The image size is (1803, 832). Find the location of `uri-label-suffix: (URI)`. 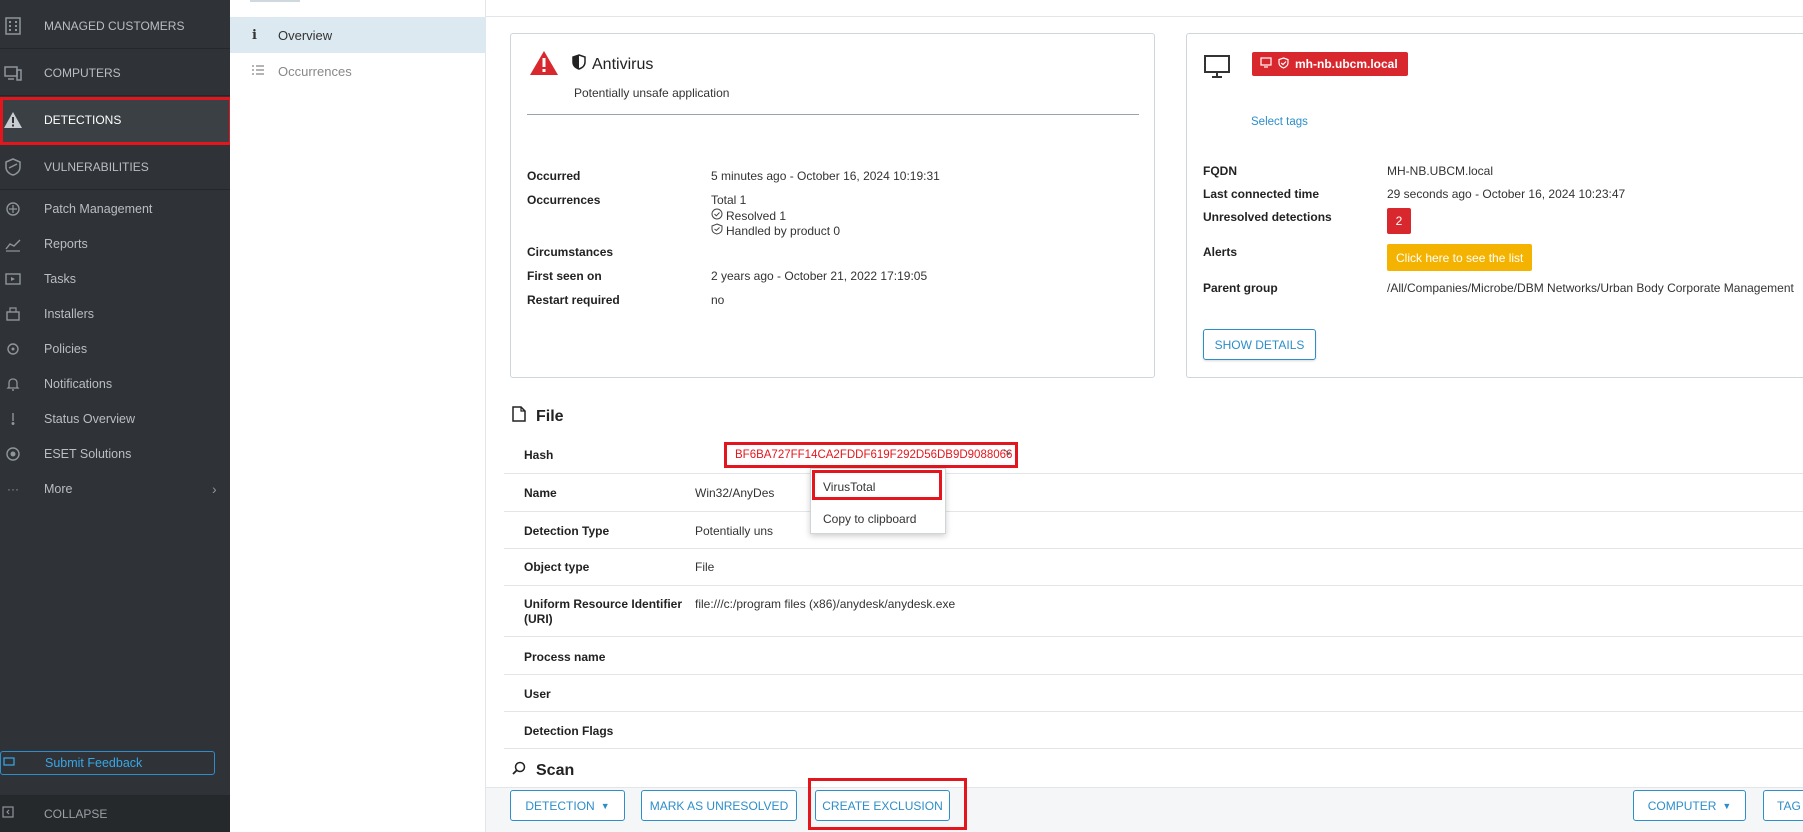

uri-label-suffix: (URI) is located at coordinates (538, 619).